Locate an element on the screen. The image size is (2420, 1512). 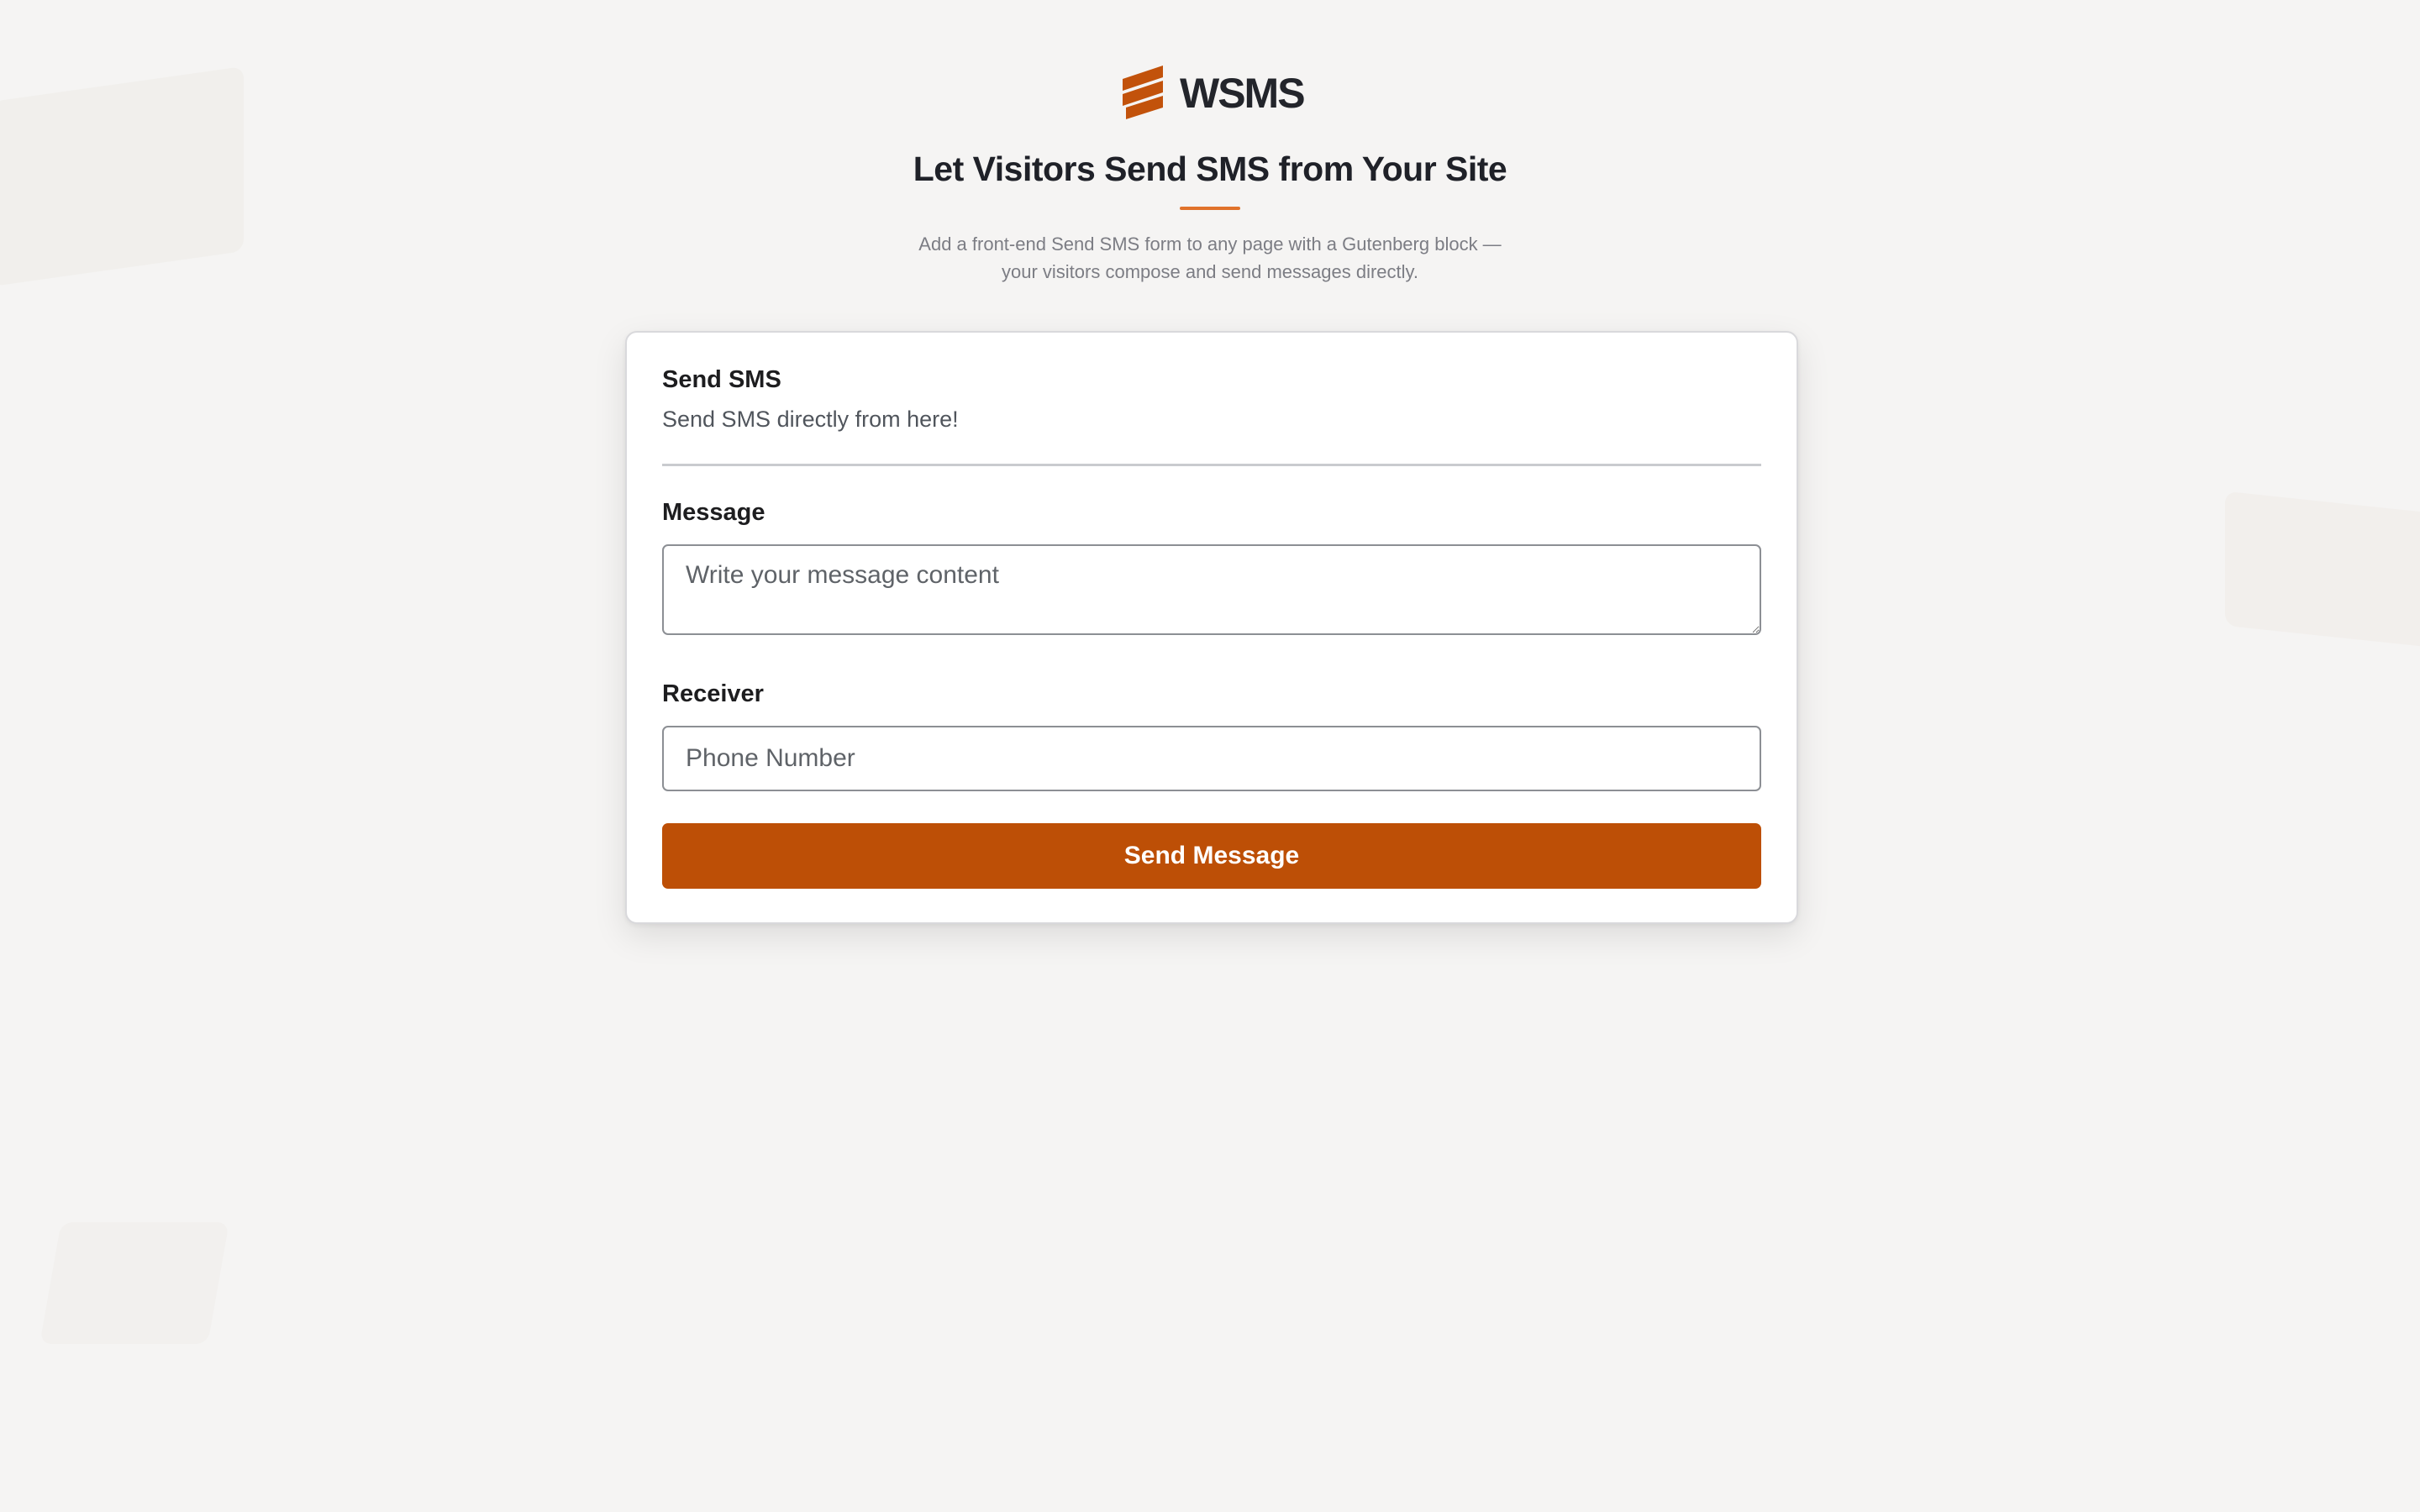
brand: WSMS is located at coordinates (1213, 93).